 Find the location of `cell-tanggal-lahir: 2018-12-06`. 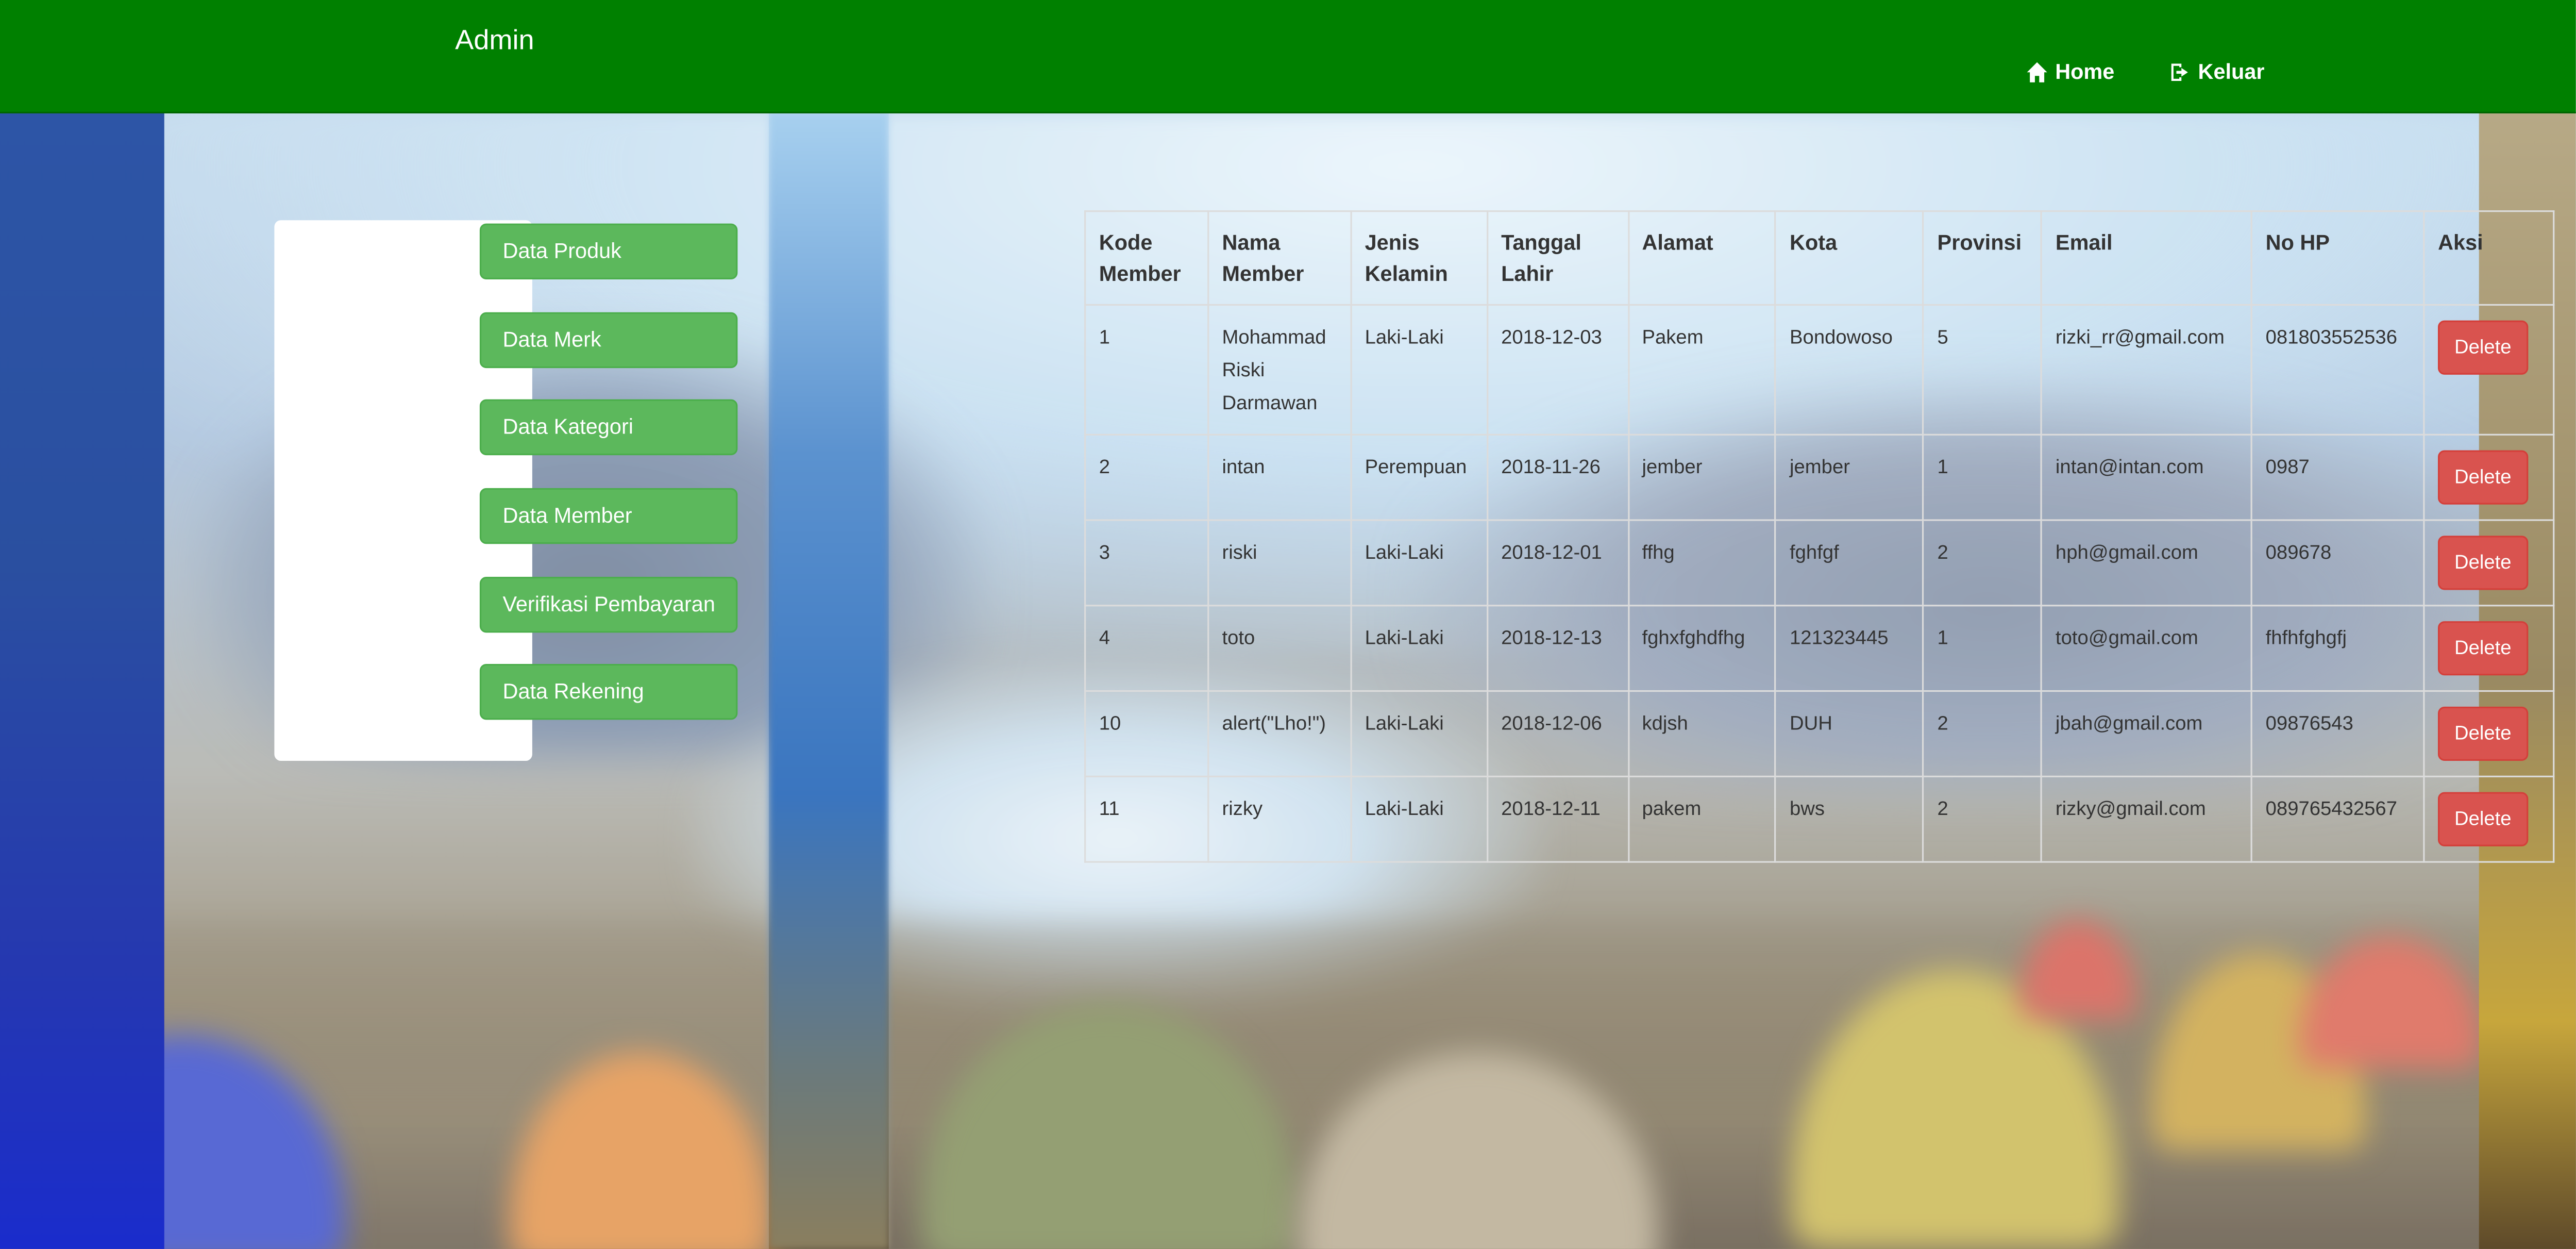

cell-tanggal-lahir: 2018-12-06 is located at coordinates (1557, 733).